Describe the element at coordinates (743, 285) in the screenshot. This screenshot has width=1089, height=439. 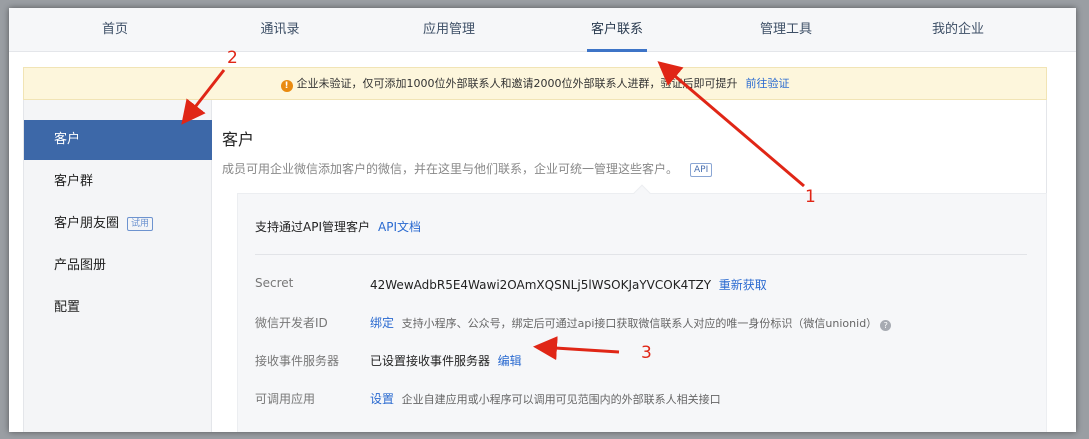
I see `regenerate-secret-link: 重新获取` at that location.